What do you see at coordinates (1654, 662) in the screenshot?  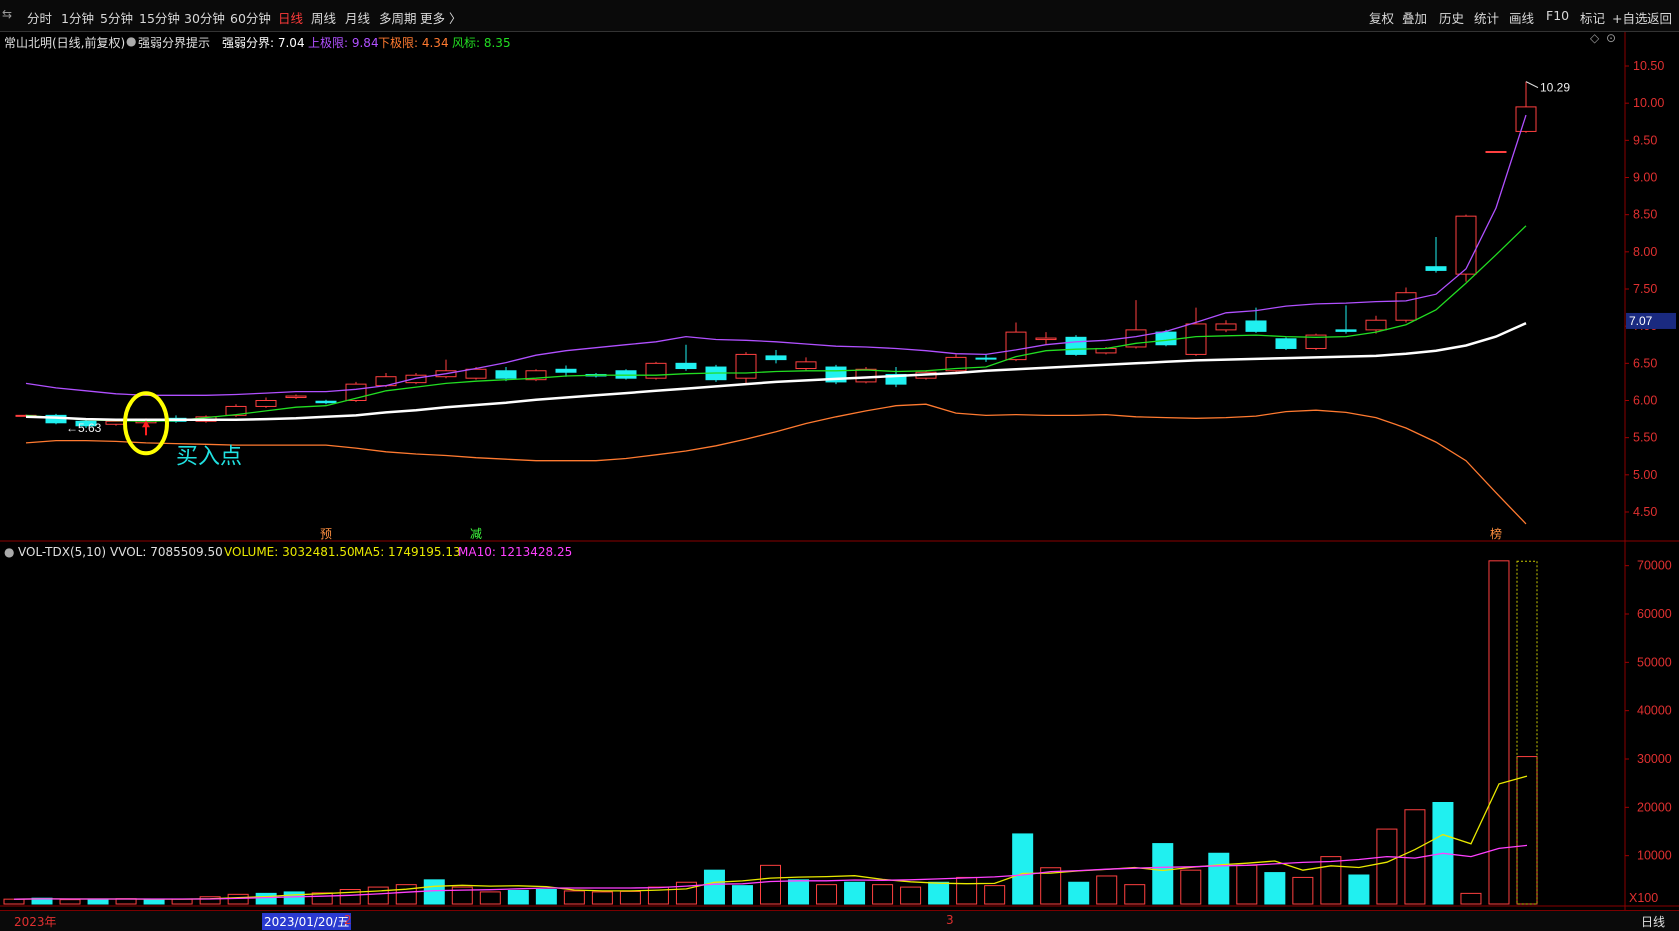 I see `volume-tick-label-2: 50000` at bounding box center [1654, 662].